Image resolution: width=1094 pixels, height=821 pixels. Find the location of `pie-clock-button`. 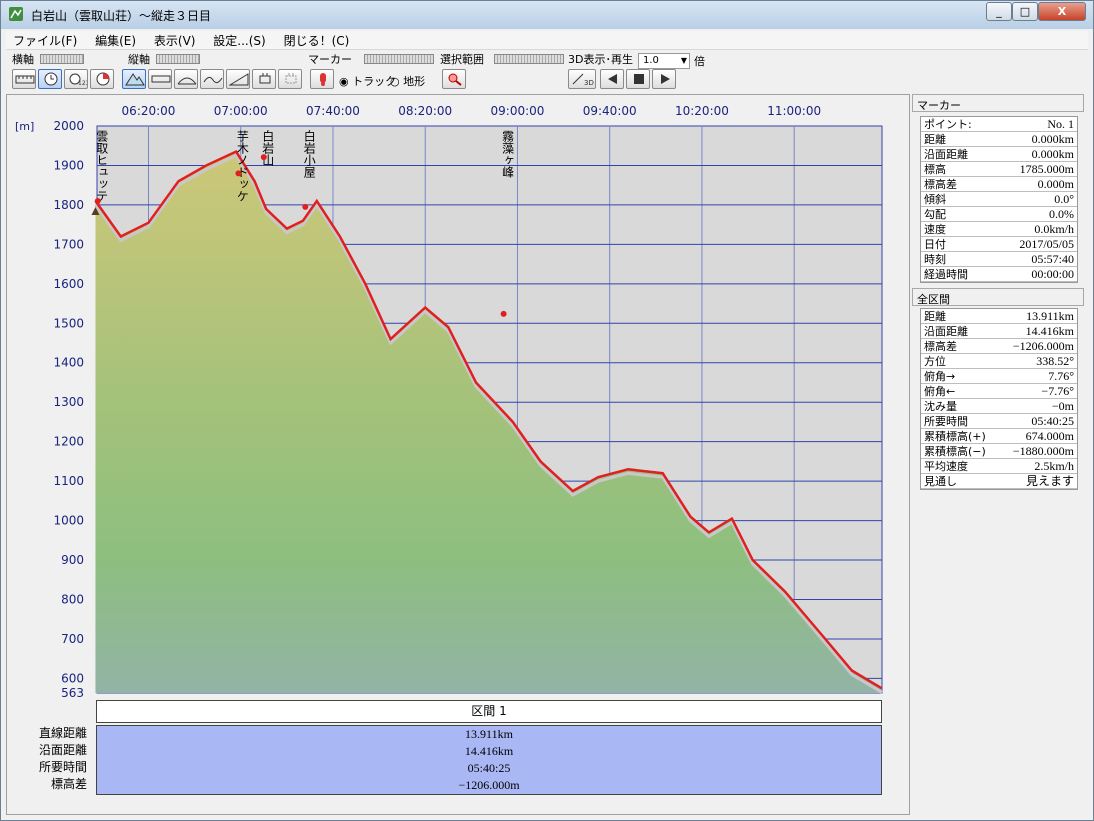

pie-clock-button is located at coordinates (102, 79).